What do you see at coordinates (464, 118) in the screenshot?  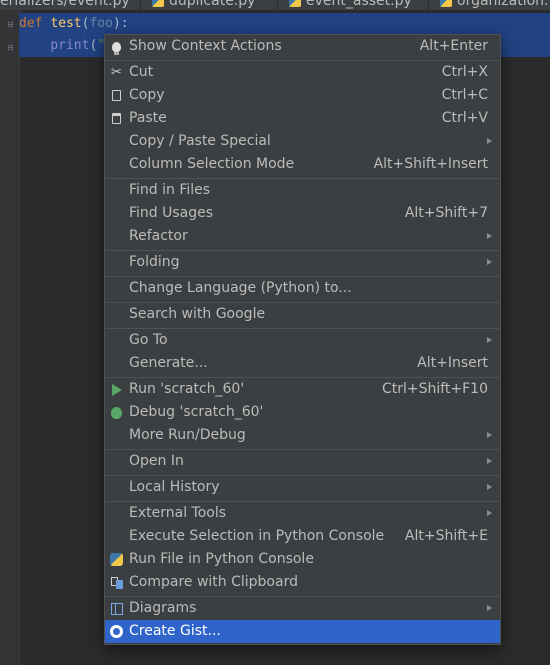 I see `shortcut: Ctrl+V` at bounding box center [464, 118].